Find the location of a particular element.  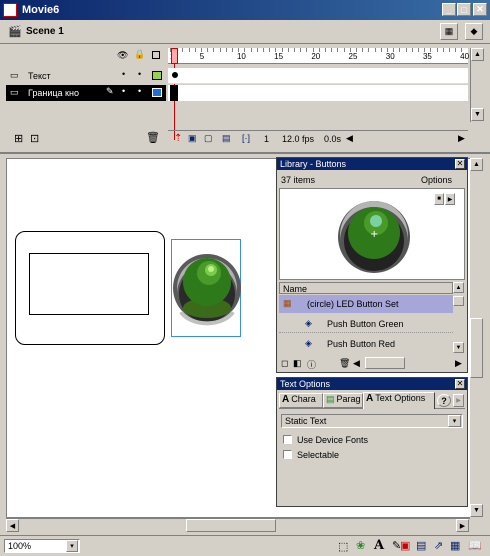

use-device-fonts-checkbox is located at coordinates (287, 439).